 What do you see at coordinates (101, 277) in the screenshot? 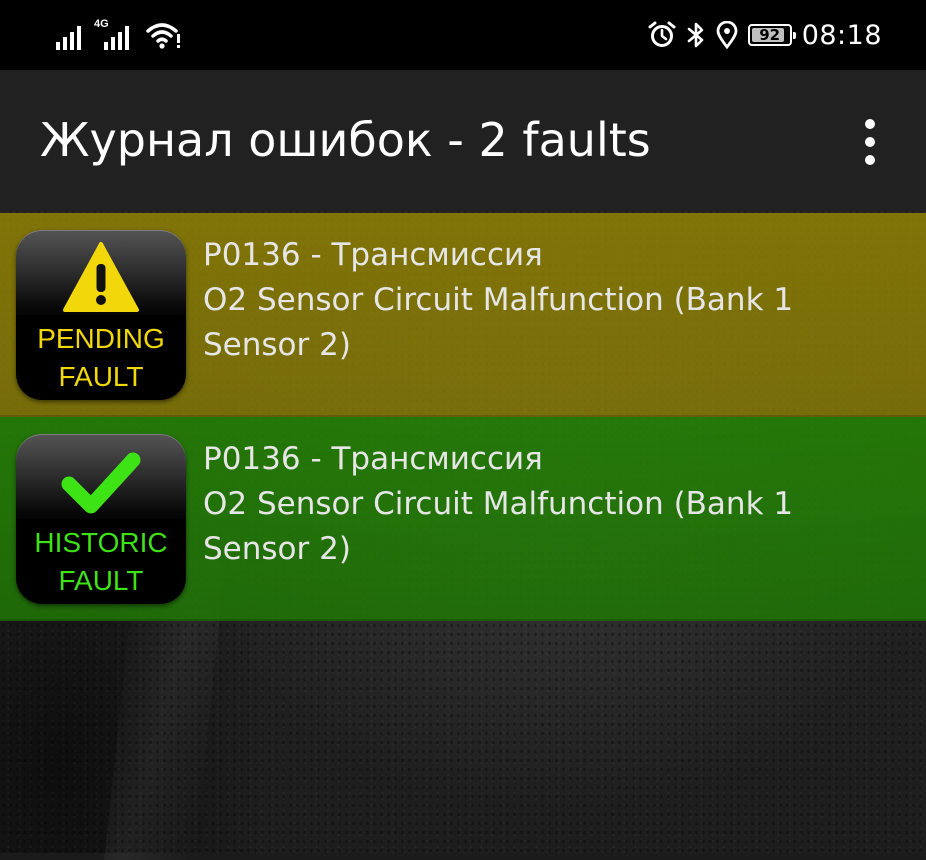
I see `warning-icon` at bounding box center [101, 277].